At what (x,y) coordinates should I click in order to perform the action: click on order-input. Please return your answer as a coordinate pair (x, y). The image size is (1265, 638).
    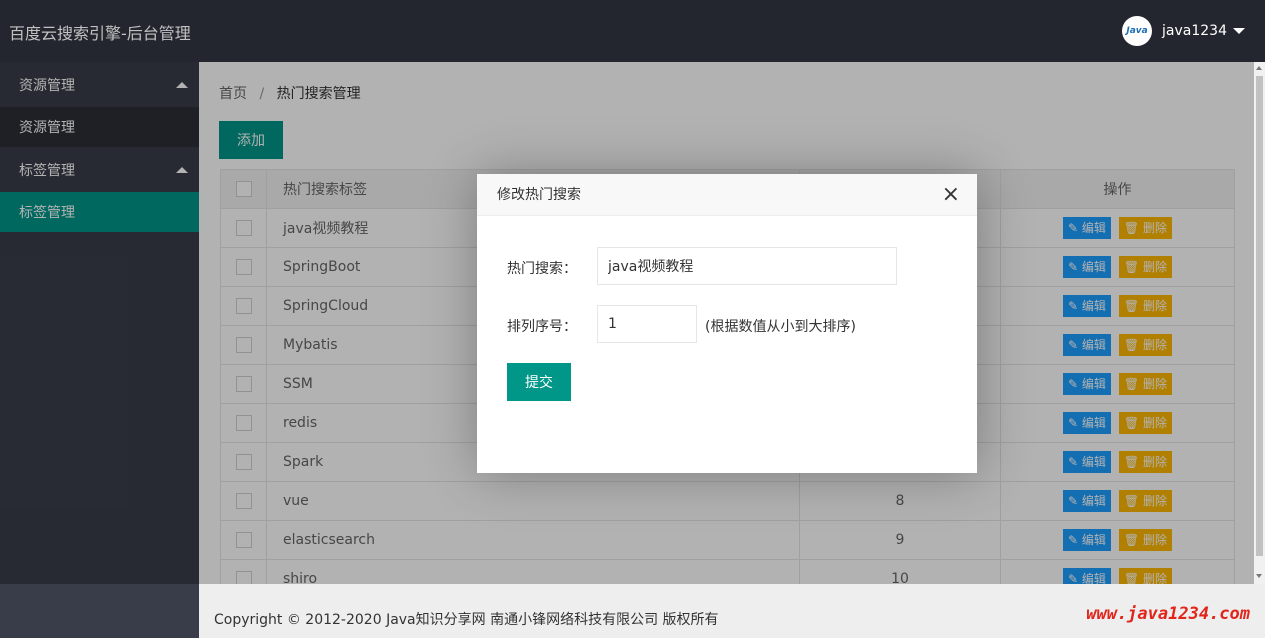
    Looking at the image, I should click on (647, 324).